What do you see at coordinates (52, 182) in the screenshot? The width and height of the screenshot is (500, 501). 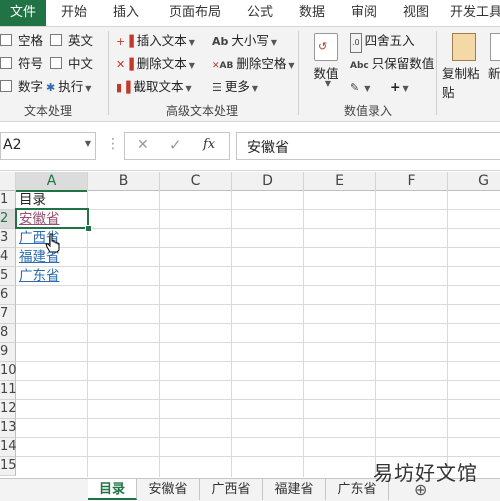 I see `column-header-a: A` at bounding box center [52, 182].